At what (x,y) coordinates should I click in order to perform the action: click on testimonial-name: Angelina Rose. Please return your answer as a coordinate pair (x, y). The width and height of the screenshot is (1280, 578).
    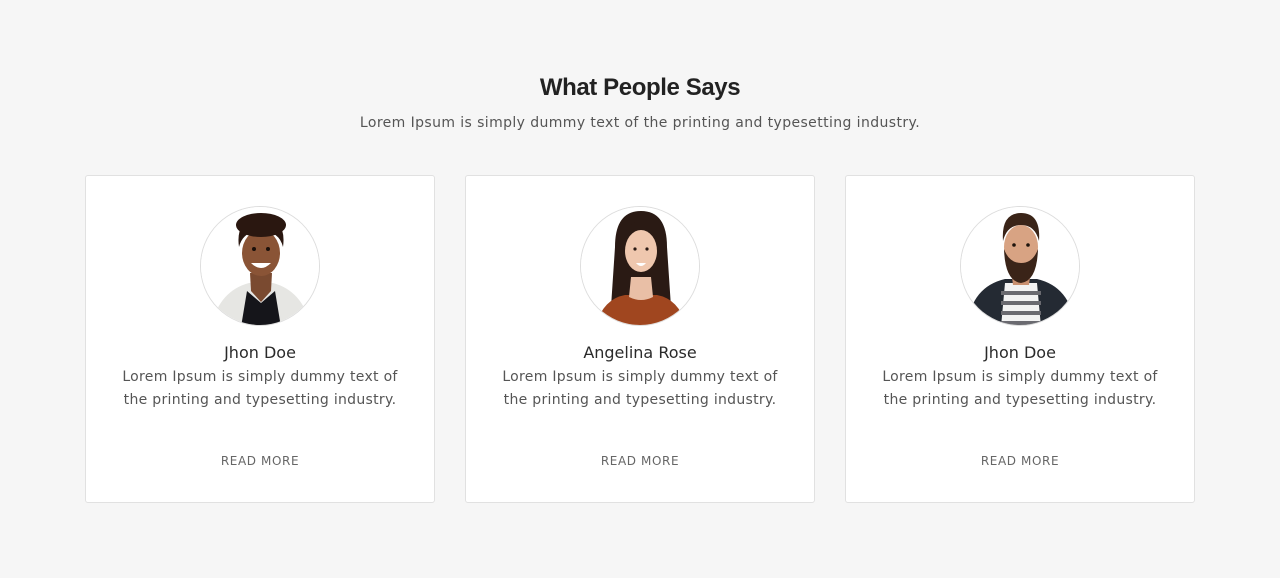
    Looking at the image, I should click on (640, 352).